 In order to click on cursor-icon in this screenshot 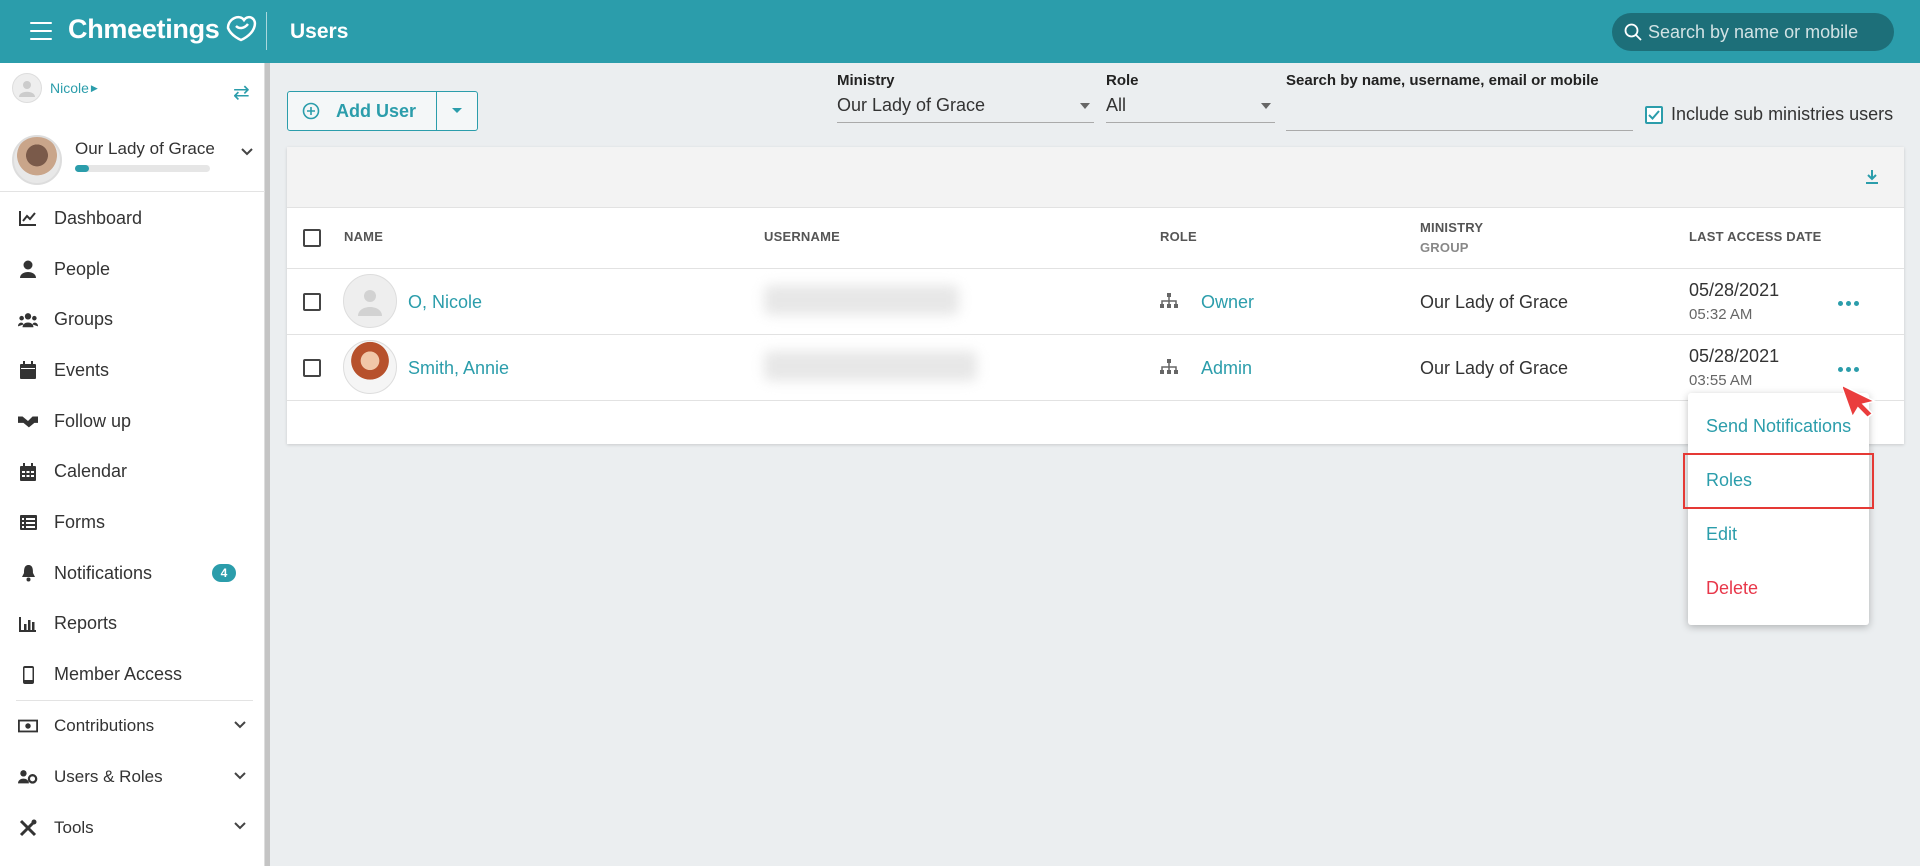, I will do `click(1860, 401)`.